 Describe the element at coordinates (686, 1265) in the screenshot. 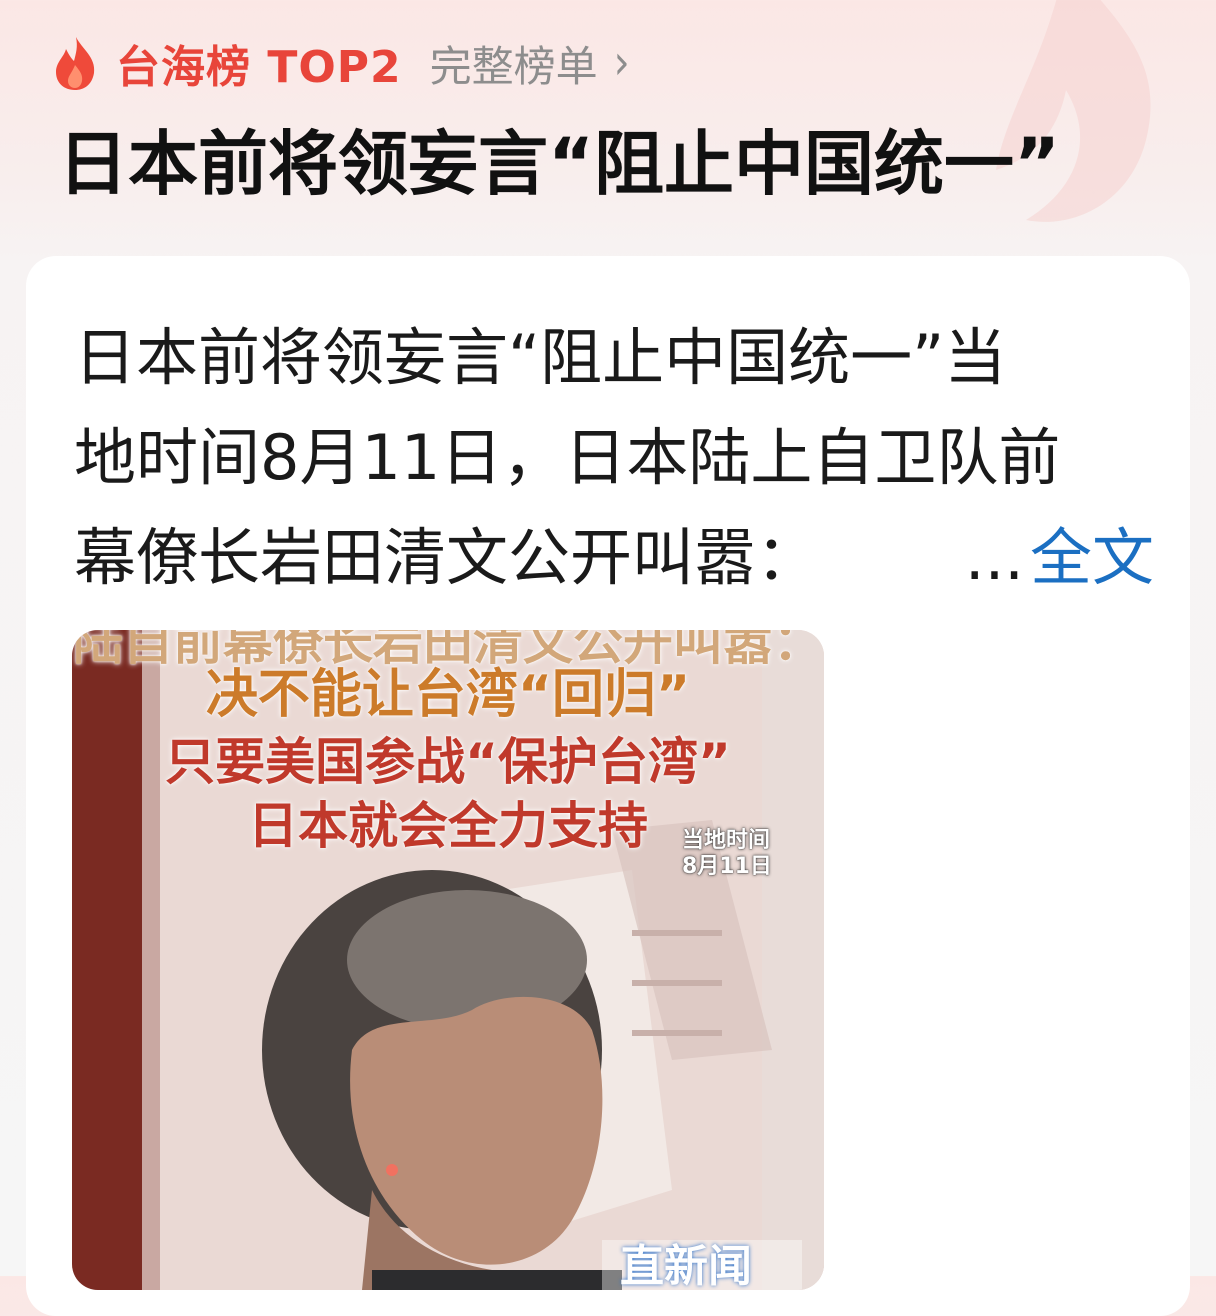

I see `source-watermark: 直新闻` at that location.